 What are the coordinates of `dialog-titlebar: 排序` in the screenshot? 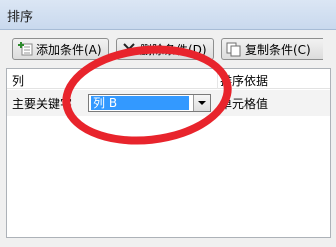 It's located at (168, 15).